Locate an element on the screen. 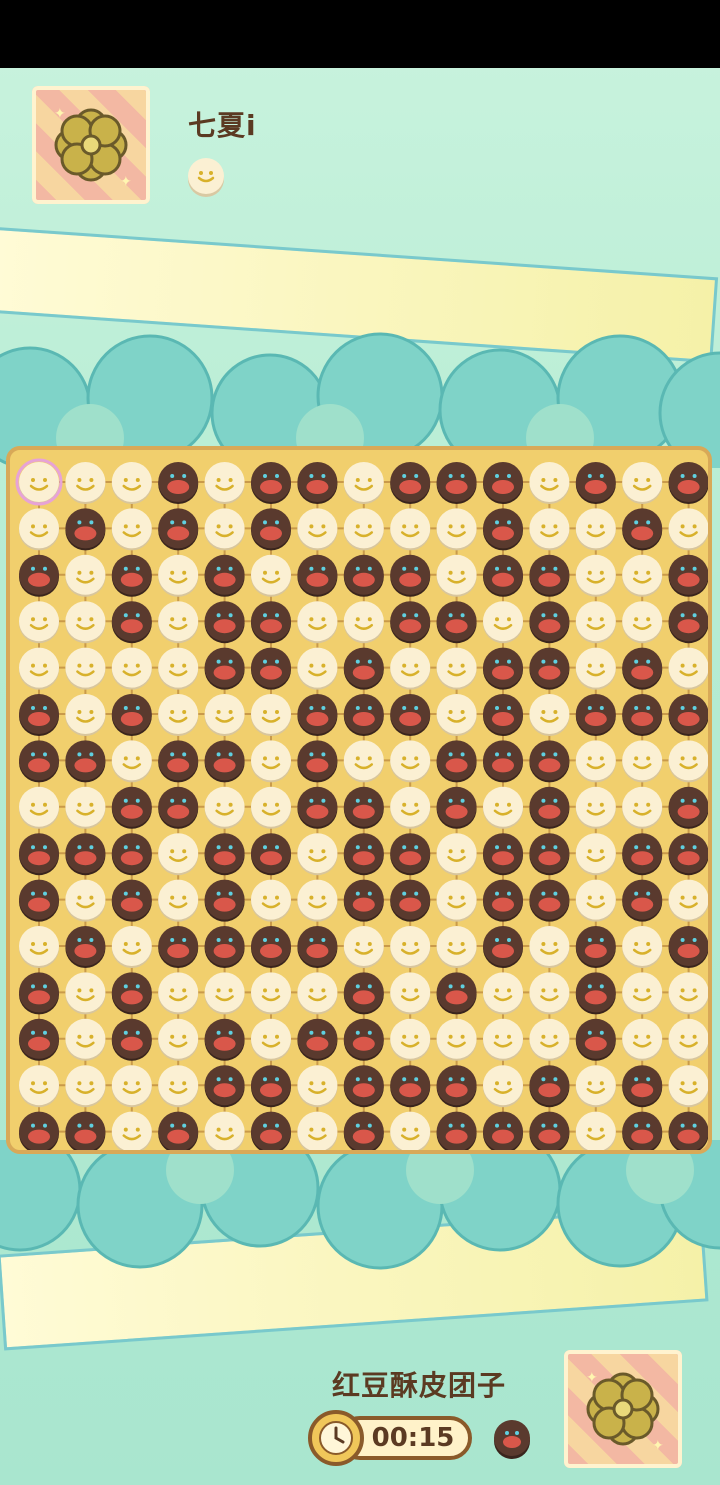 The width and height of the screenshot is (720, 1485). player-avatar: ✦ ✦ is located at coordinates (623, 1409).